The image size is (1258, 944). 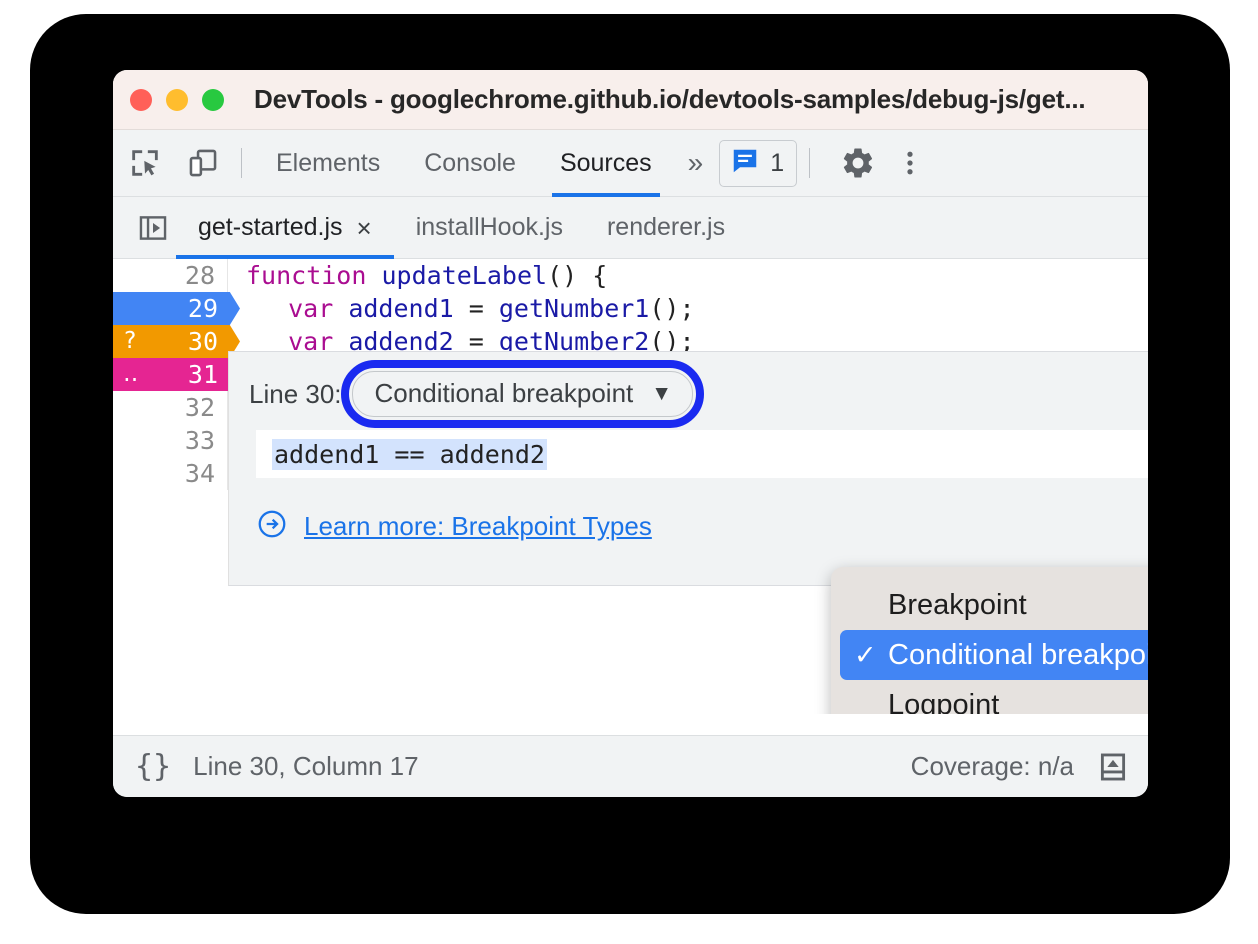 What do you see at coordinates (577, 275) in the screenshot?
I see `code-token: () {` at bounding box center [577, 275].